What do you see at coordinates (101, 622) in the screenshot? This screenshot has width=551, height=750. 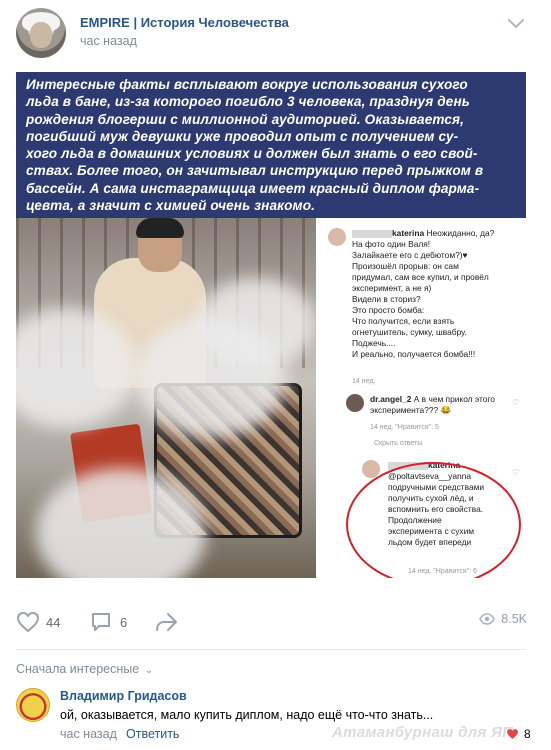 I see `comment-icon` at bounding box center [101, 622].